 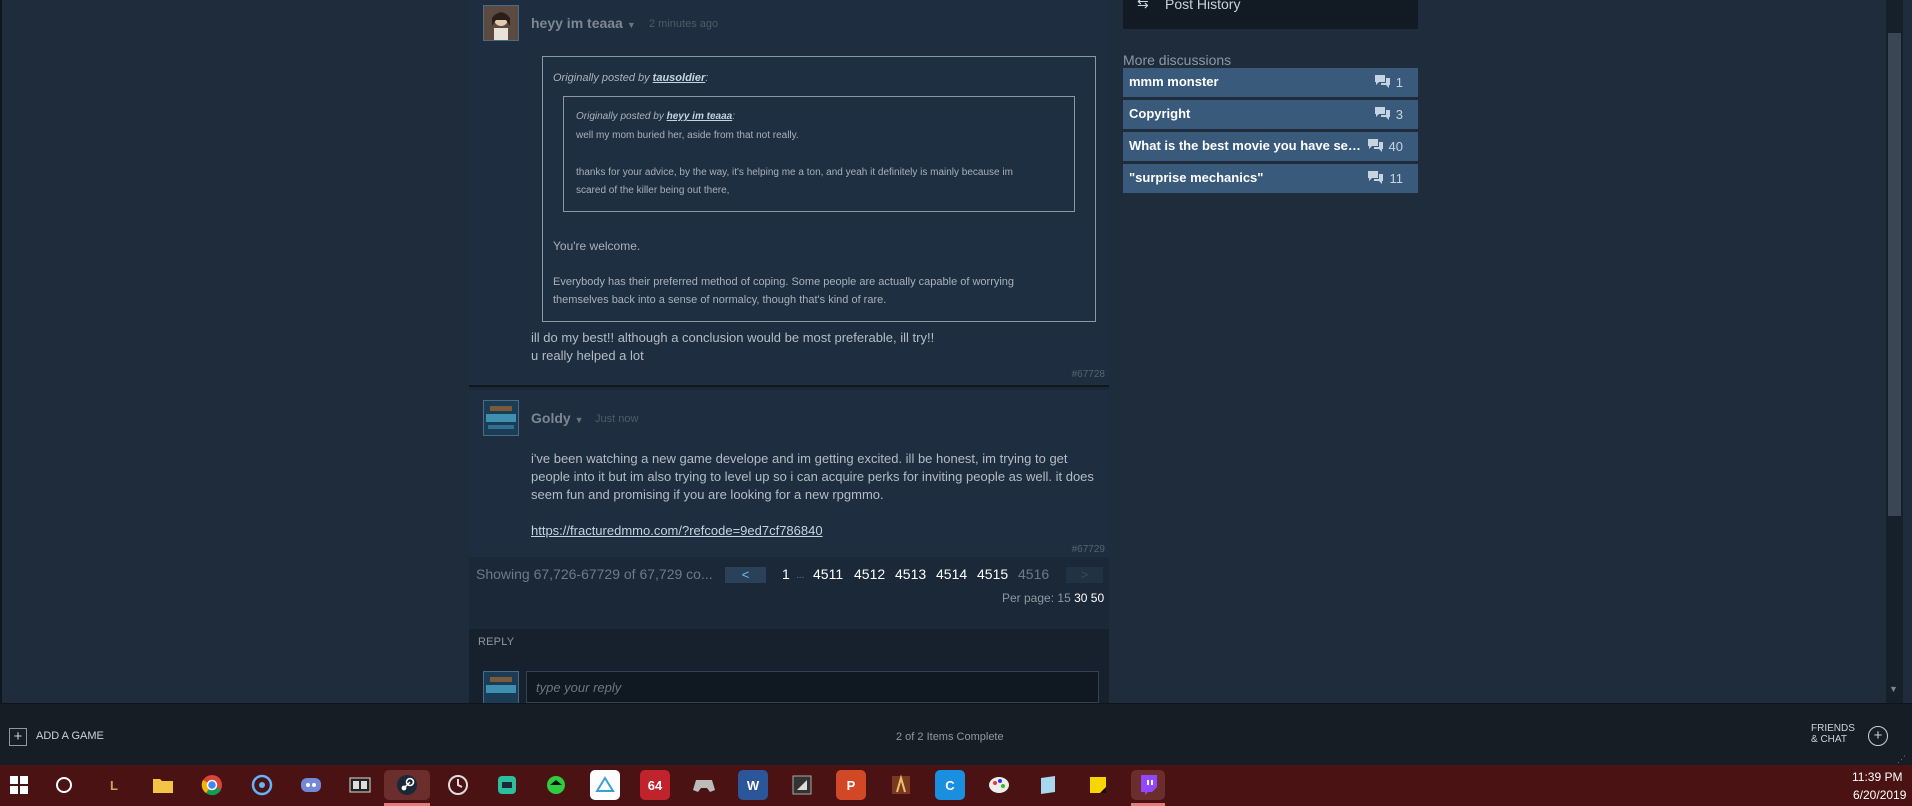 What do you see at coordinates (617, 419) in the screenshot?
I see `post-timestamp: Just now` at bounding box center [617, 419].